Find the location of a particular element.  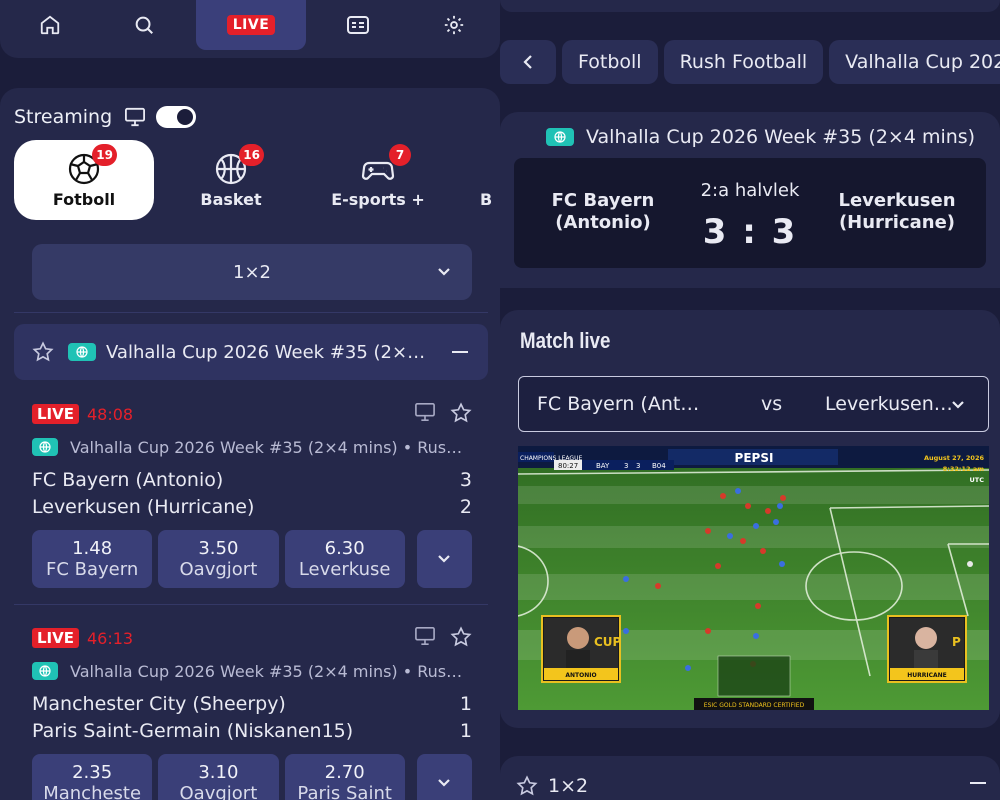

back-button is located at coordinates (528, 62).